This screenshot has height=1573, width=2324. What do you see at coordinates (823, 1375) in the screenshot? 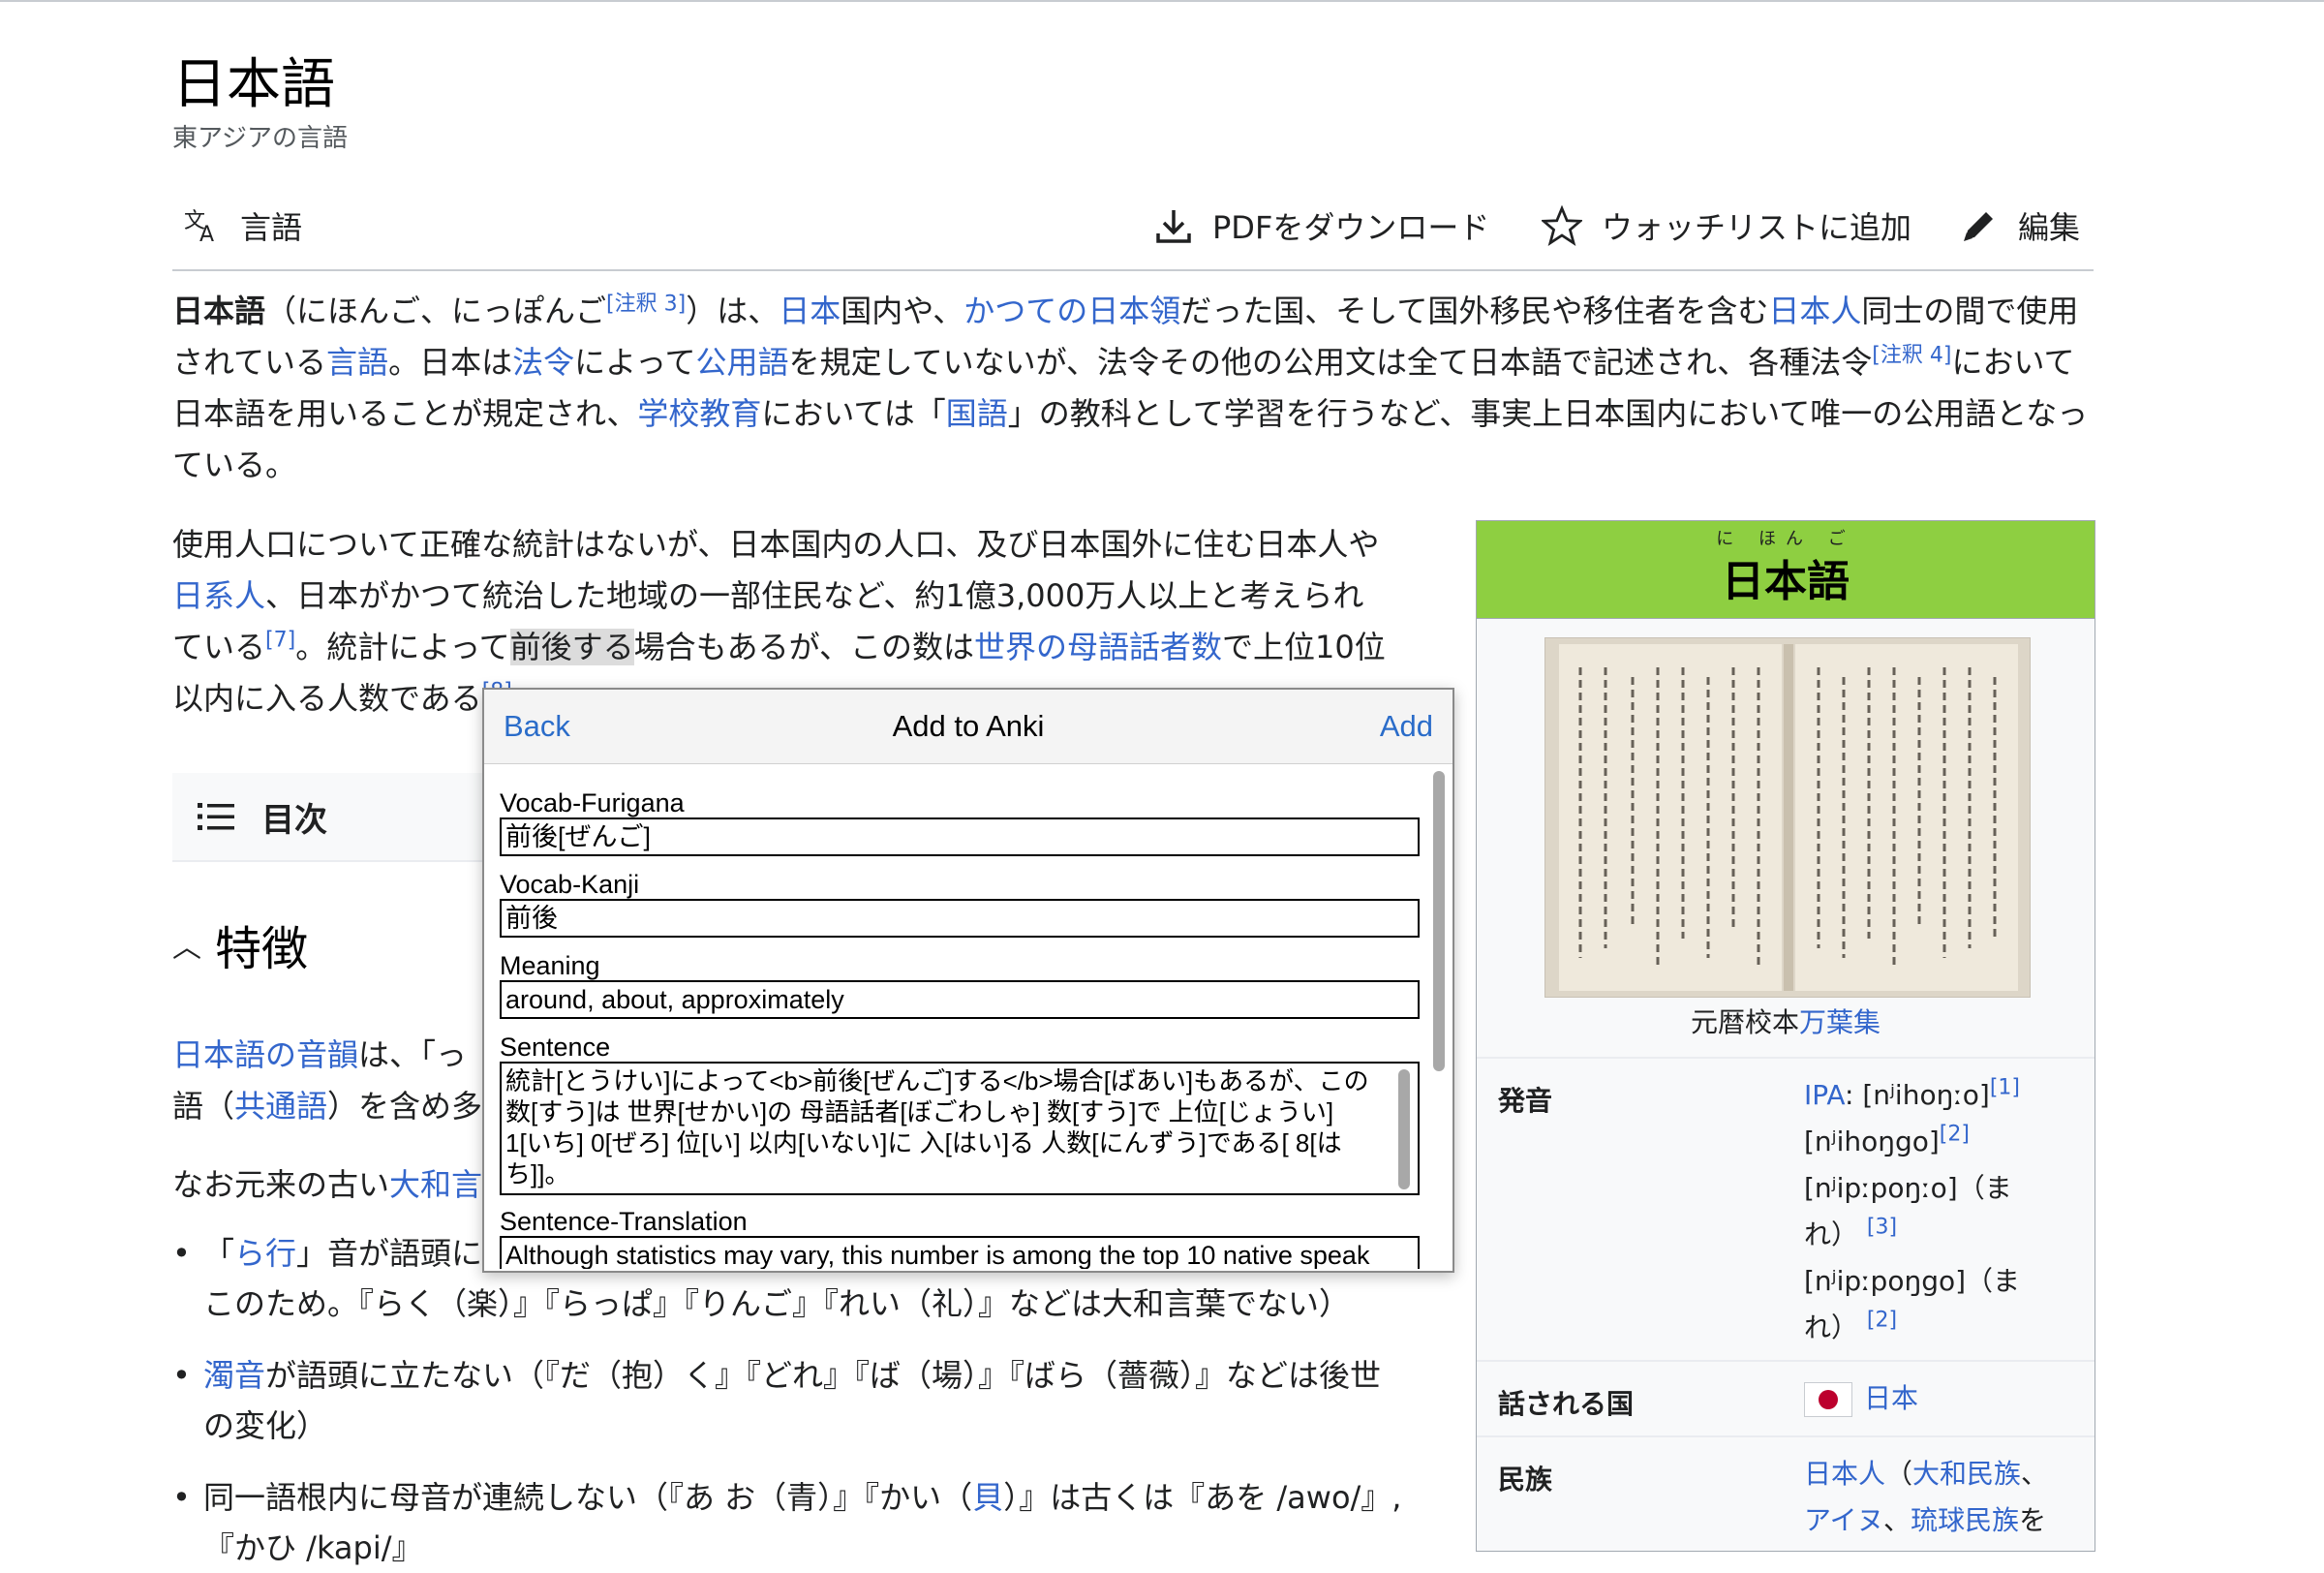
I see `bullet-text: が語頭に立たない（『だ（抱）く』『どれ』『ば（場）』『ばら（薔薇）』などは後世` at bounding box center [823, 1375].